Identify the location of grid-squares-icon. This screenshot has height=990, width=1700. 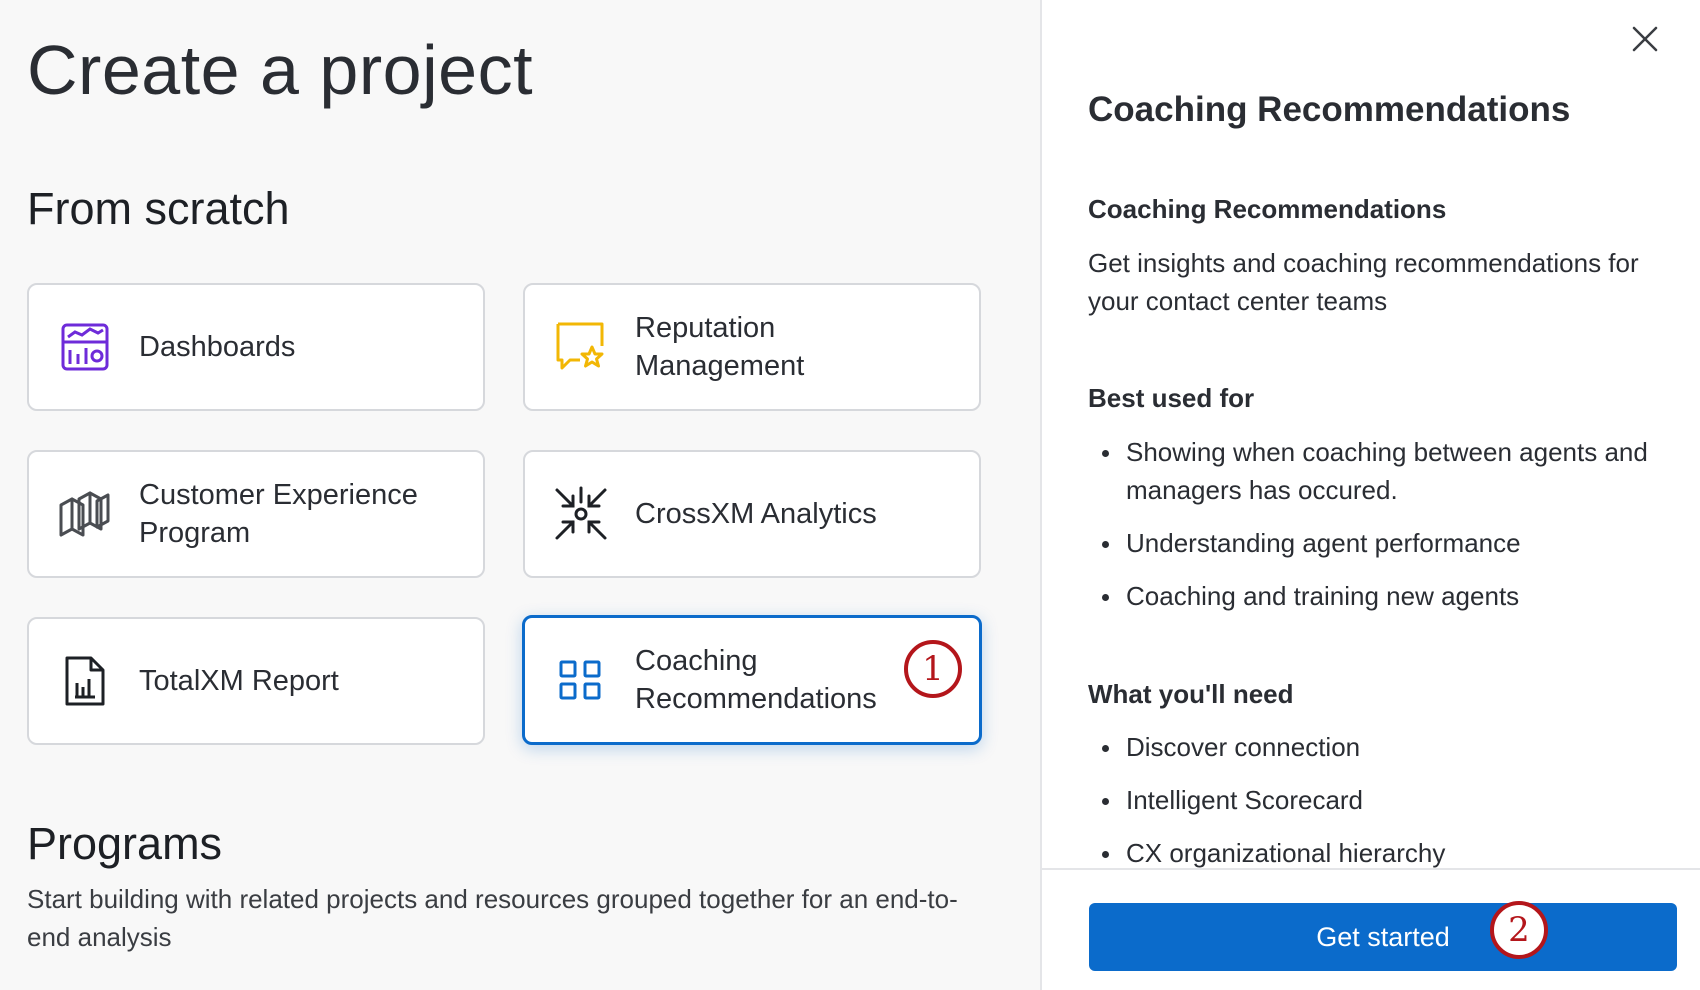
(581, 680).